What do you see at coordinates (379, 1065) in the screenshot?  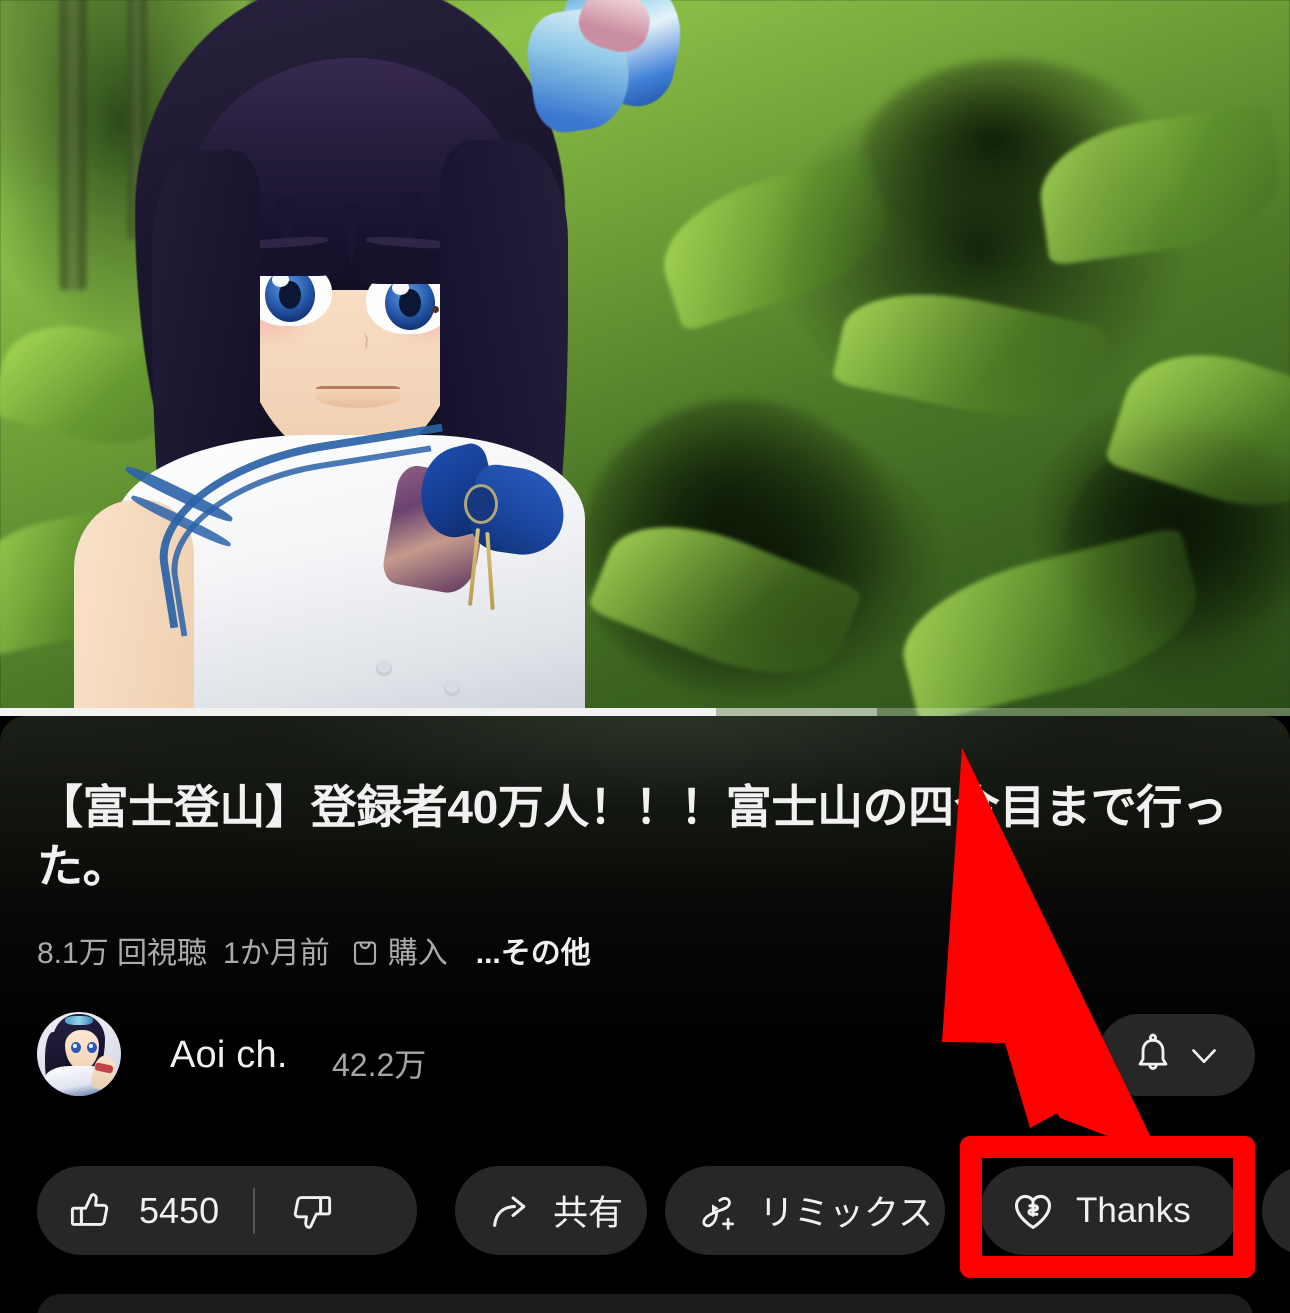 I see `subscriber-count: 42.2万` at bounding box center [379, 1065].